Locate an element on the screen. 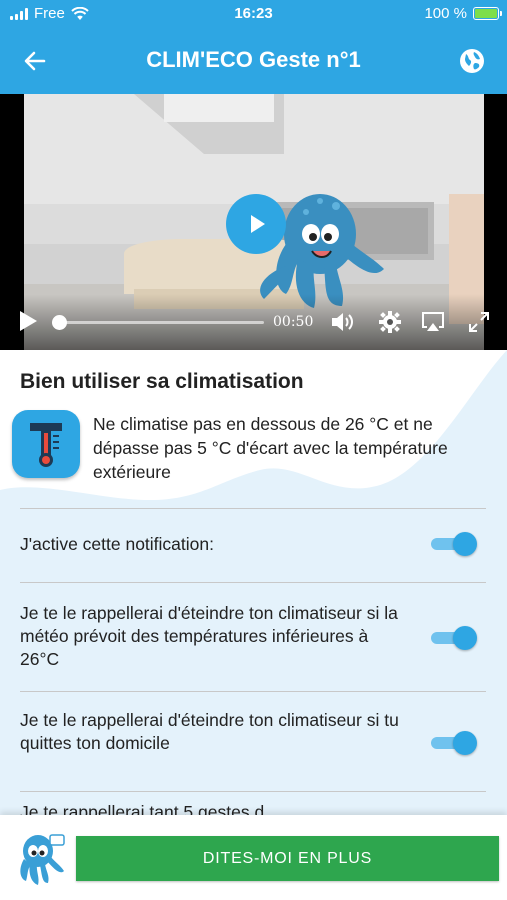 This screenshot has width=507, height=900. tip-icon-tile is located at coordinates (46, 444).